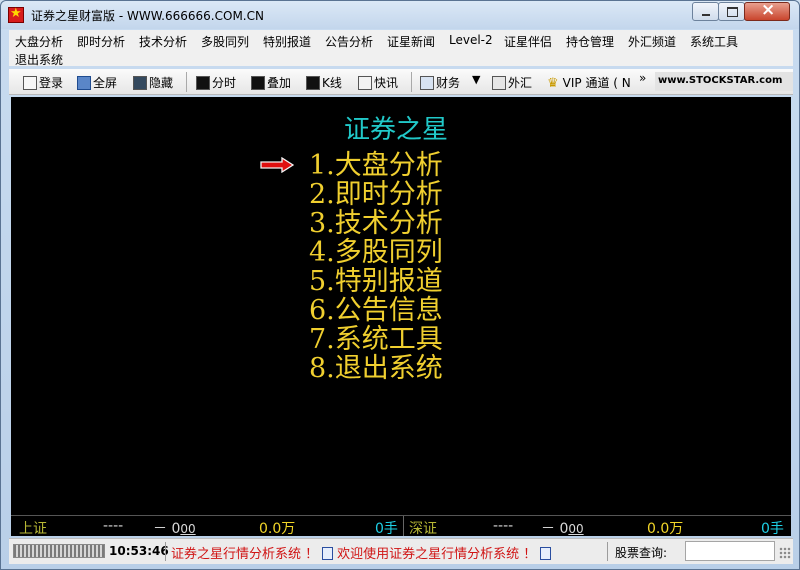  What do you see at coordinates (386, 529) in the screenshot?
I see `sh-index-hands: 0手` at bounding box center [386, 529].